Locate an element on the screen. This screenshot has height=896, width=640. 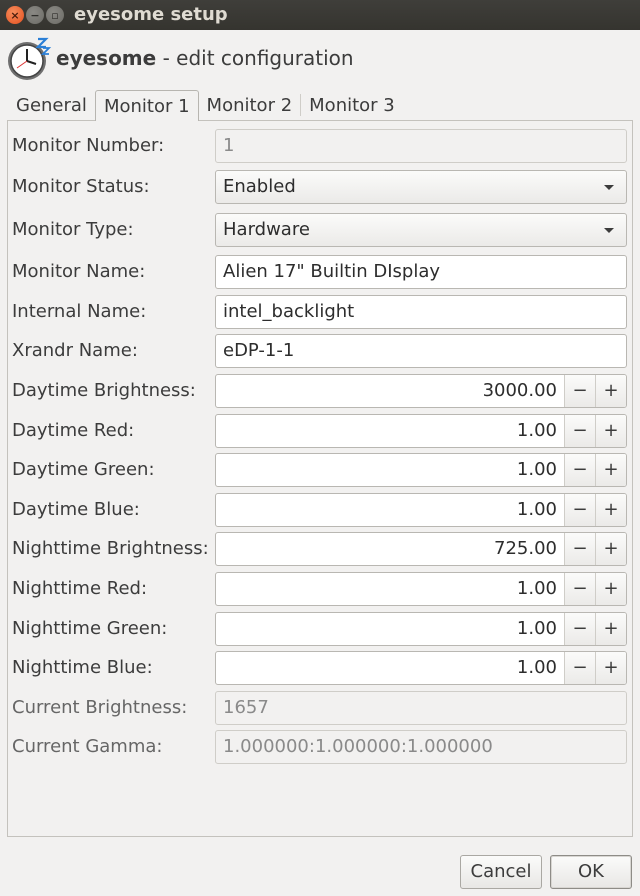
nighttime-green-spinbox: 1.00 − + is located at coordinates (421, 629).